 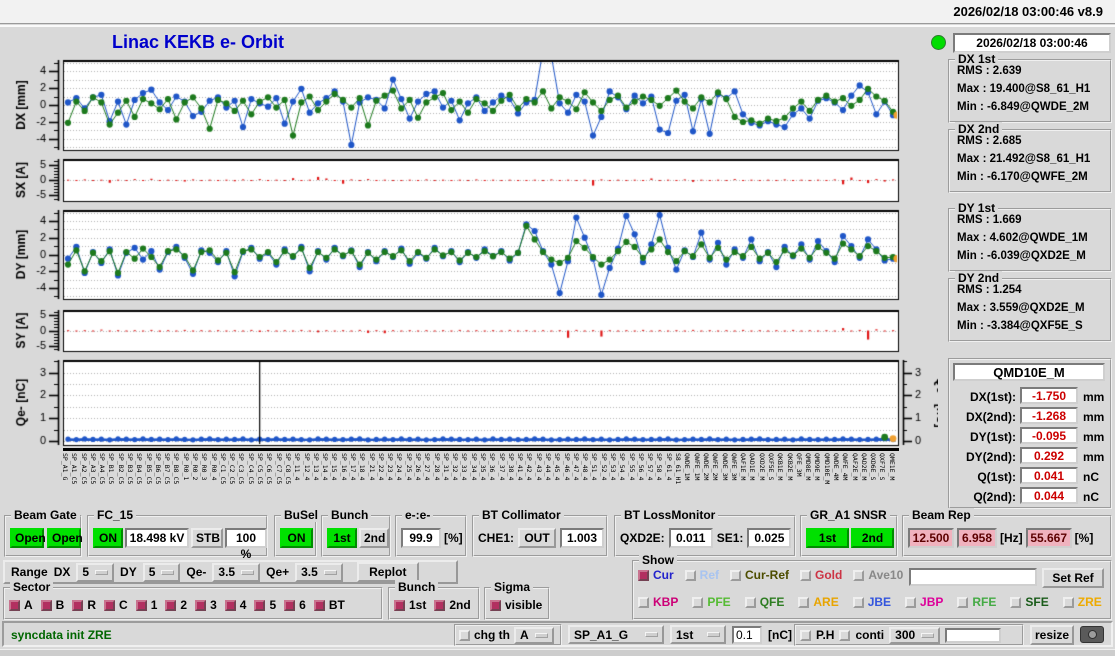 What do you see at coordinates (185, 467) in the screenshot?
I see `bpm-label-sp-r0-1: SP_R0_1` at bounding box center [185, 467].